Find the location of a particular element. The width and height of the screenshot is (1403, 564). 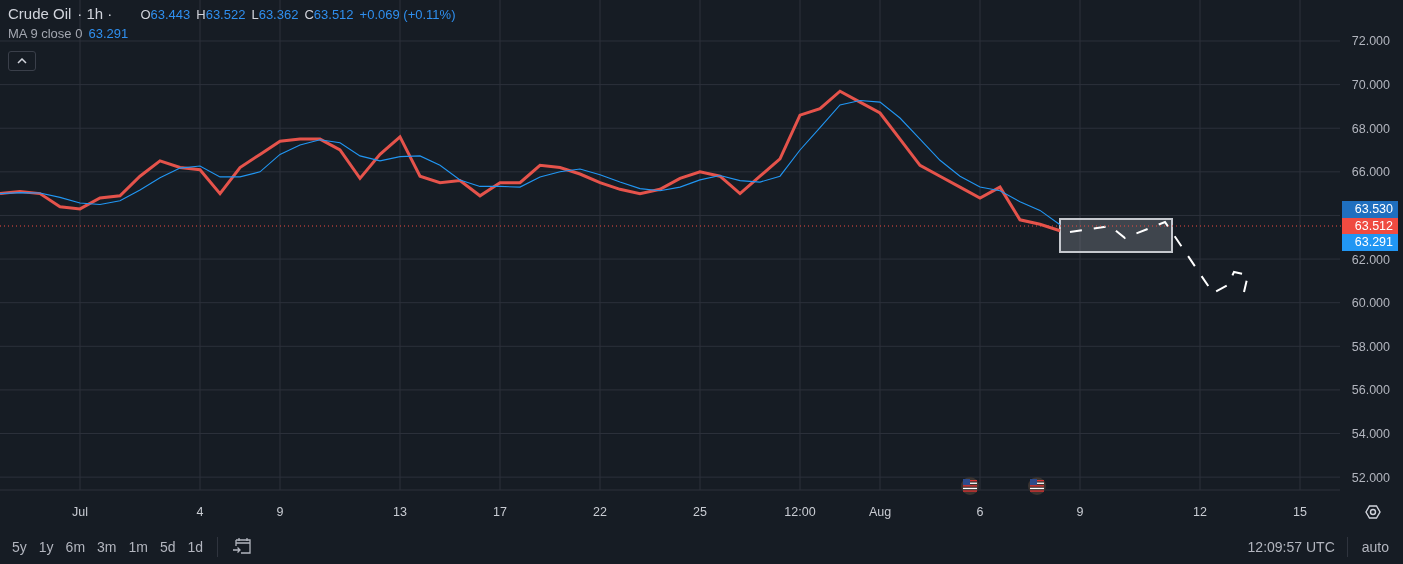

range-button: 1d is located at coordinates (195, 547).